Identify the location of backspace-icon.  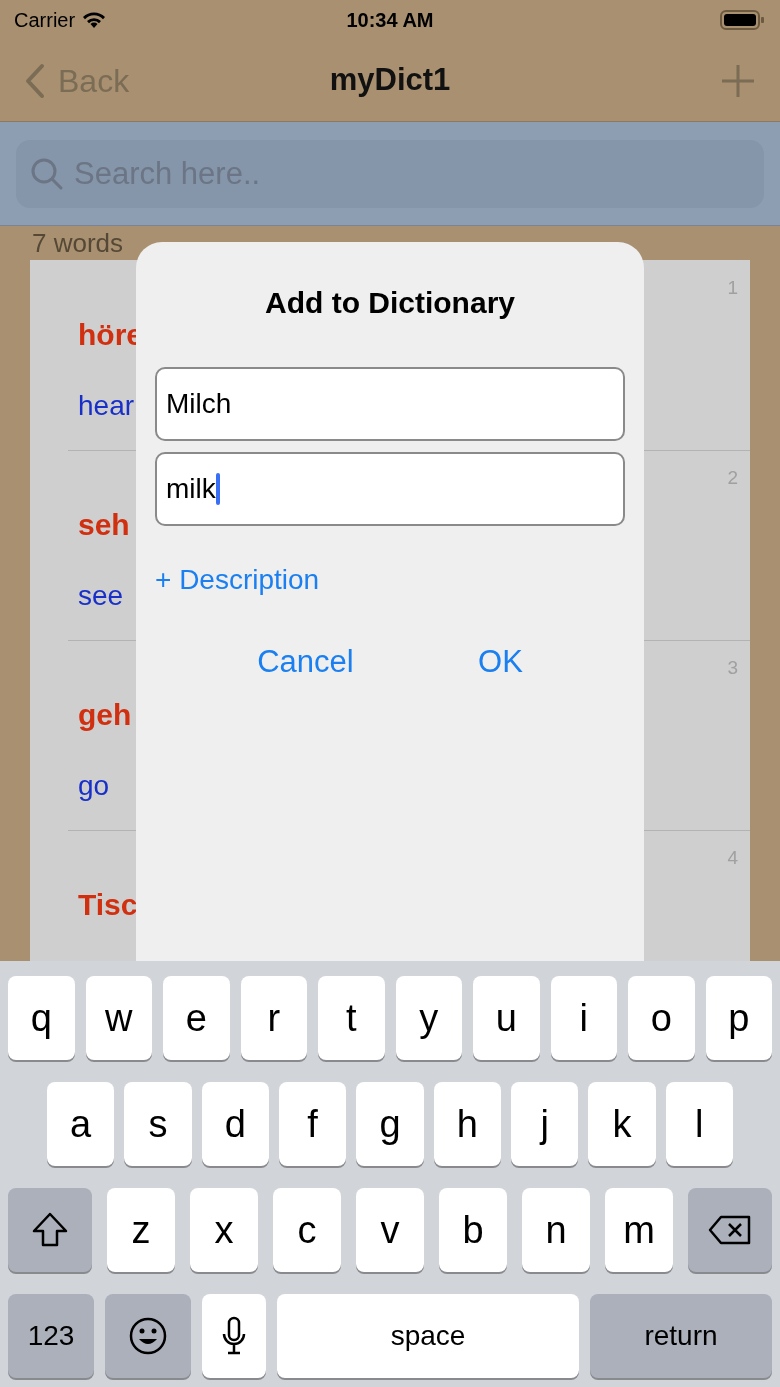
(730, 1230).